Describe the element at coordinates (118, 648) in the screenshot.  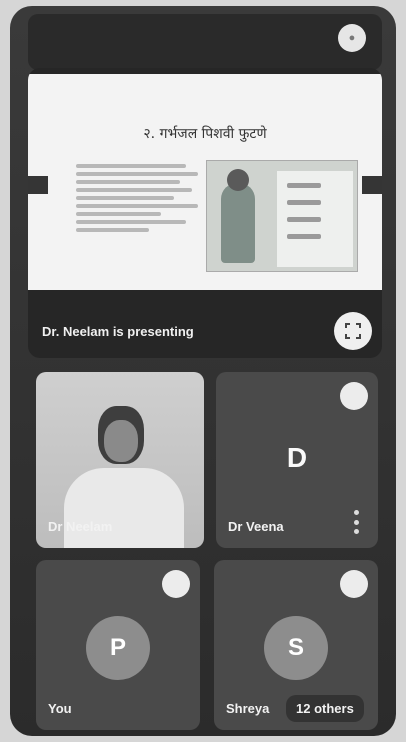
I see `avatar: P` at that location.